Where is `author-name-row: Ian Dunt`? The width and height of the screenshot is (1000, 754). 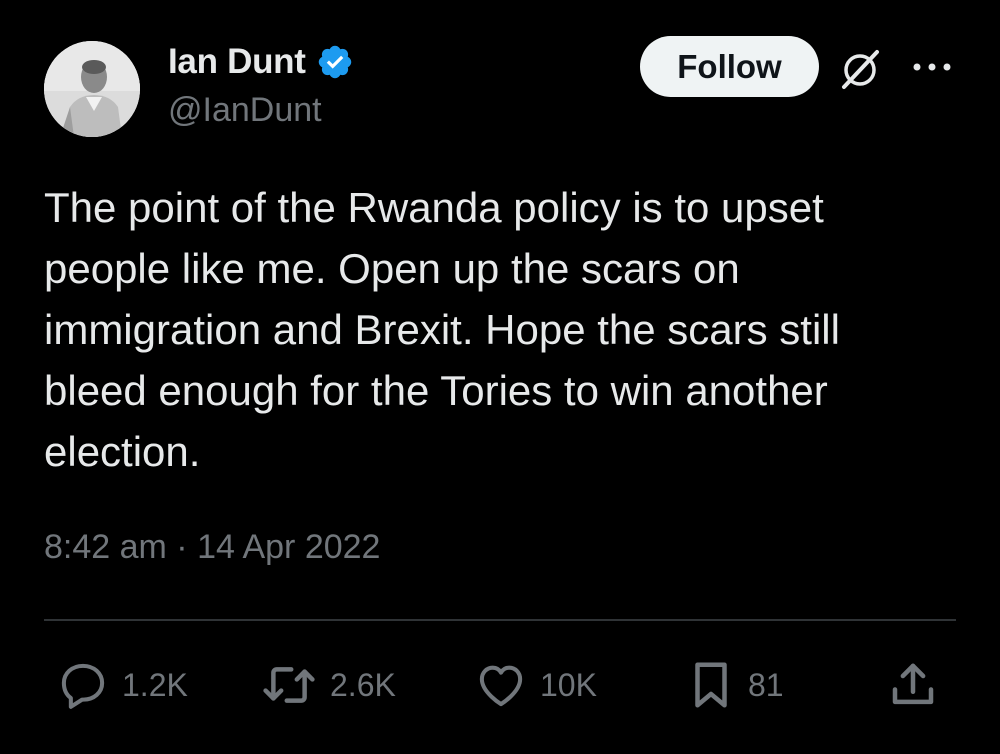 author-name-row: Ian Dunt is located at coordinates (261, 62).